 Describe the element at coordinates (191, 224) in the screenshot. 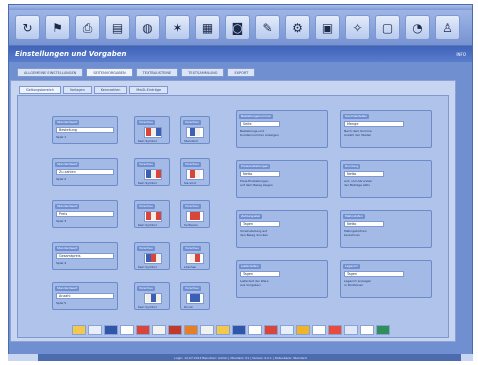

I see `group-sub: Sortieren` at that location.